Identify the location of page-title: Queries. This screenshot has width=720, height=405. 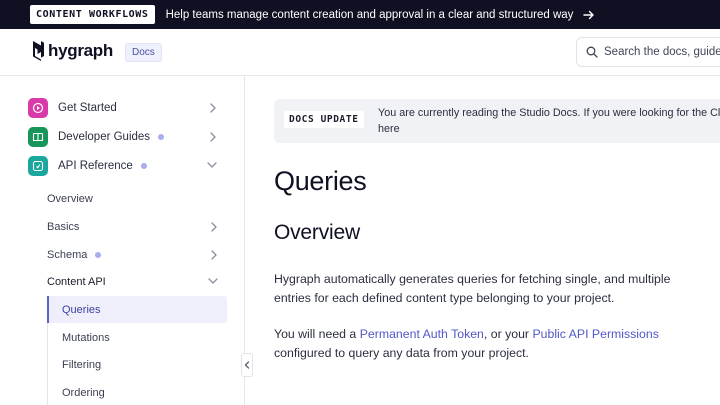
(320, 181).